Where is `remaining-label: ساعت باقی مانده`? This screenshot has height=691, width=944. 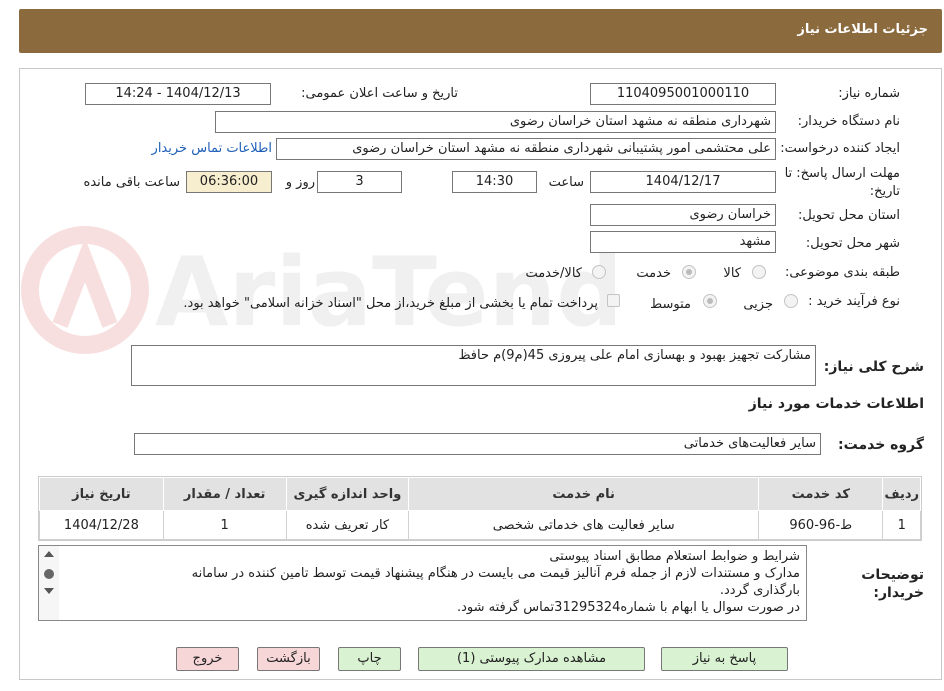
remaining-label: ساعت باقی مانده is located at coordinates (131, 182).